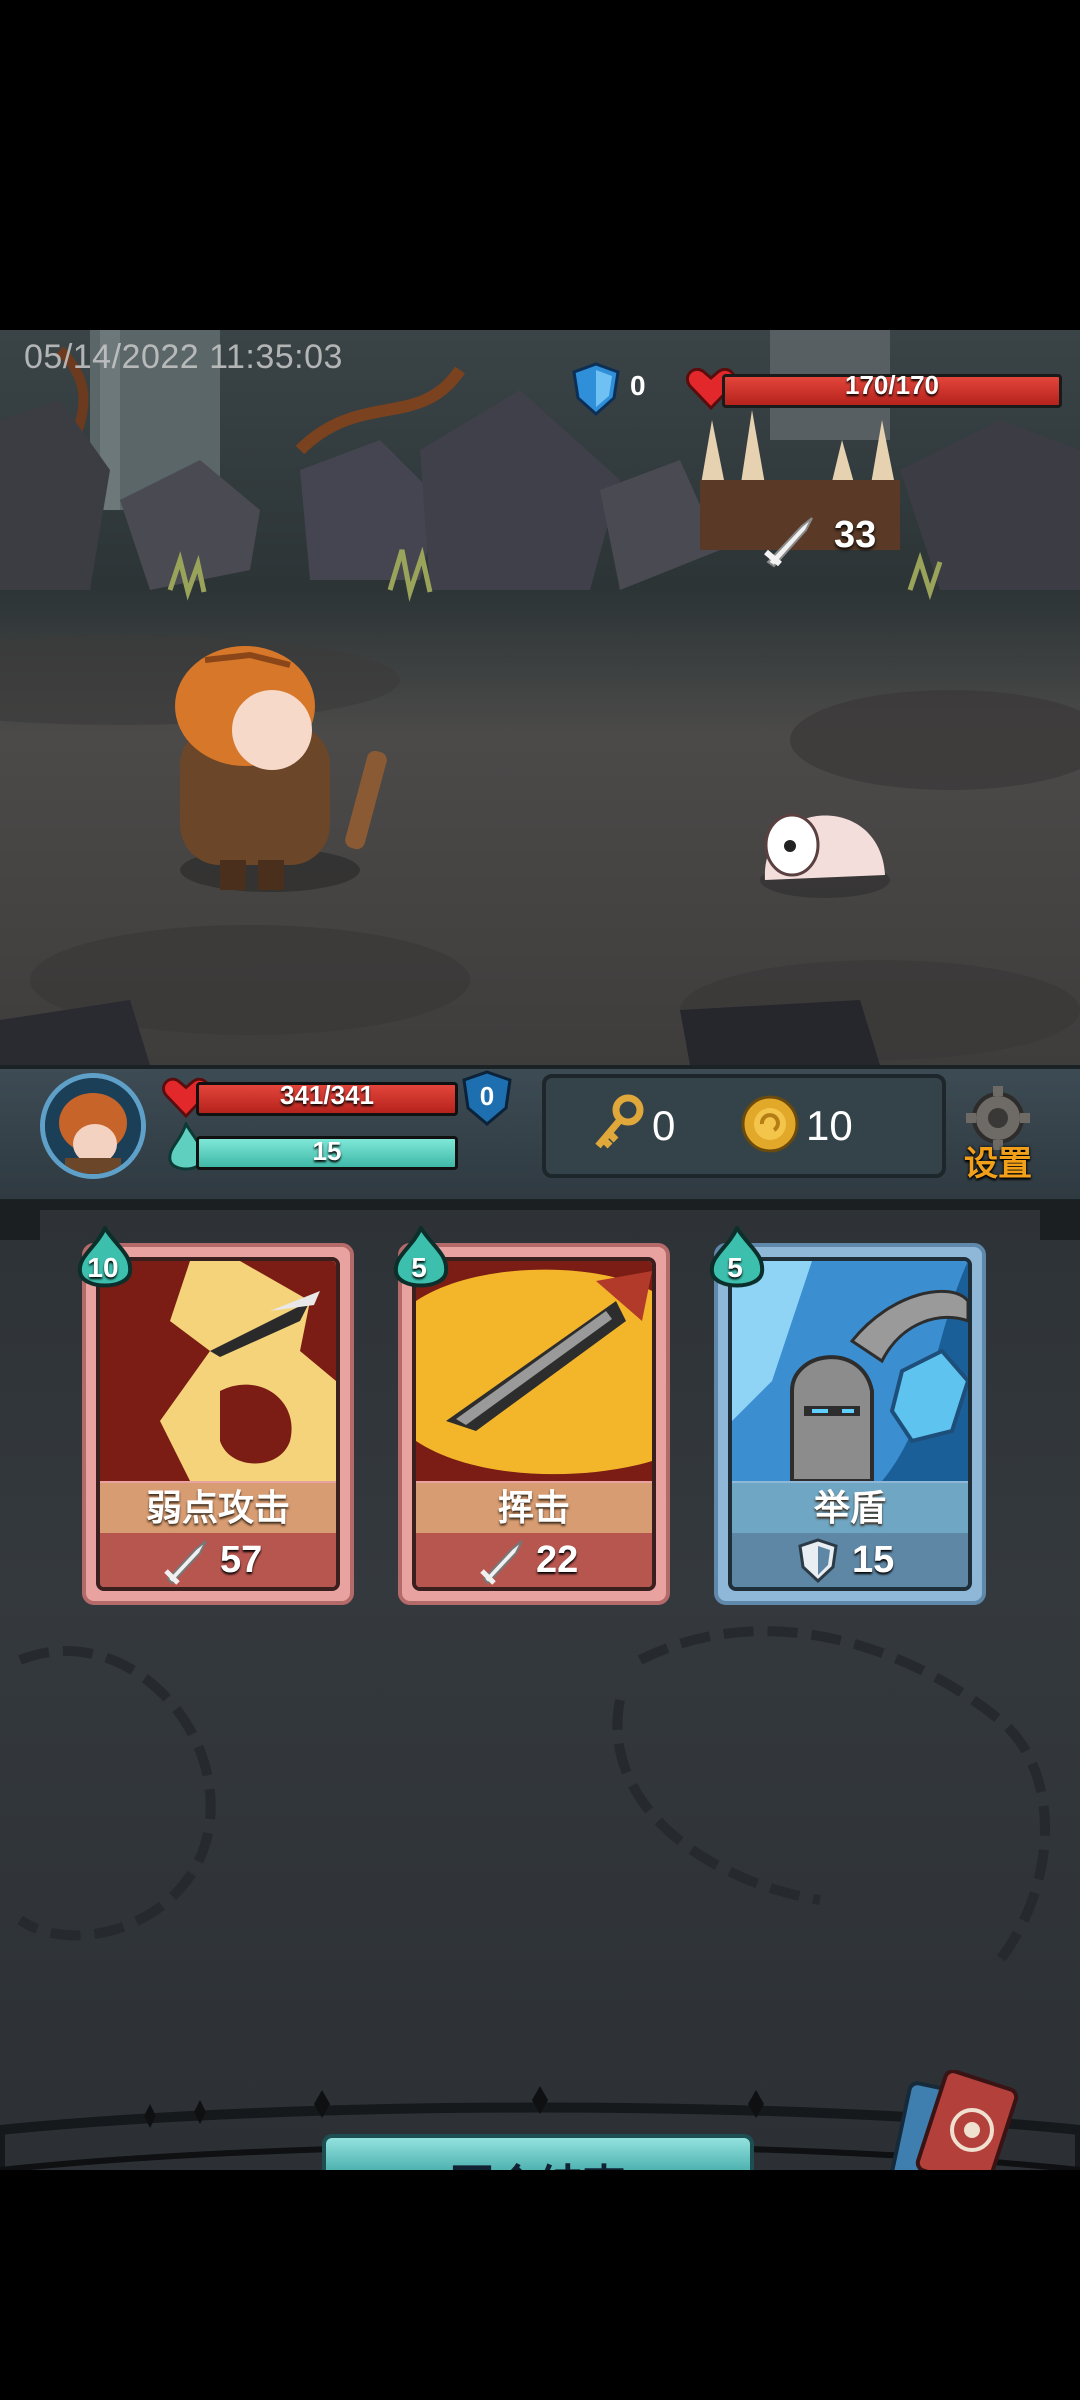 The height and width of the screenshot is (2400, 1080). Describe the element at coordinates (619, 1121) in the screenshot. I see `key-icon` at that location.